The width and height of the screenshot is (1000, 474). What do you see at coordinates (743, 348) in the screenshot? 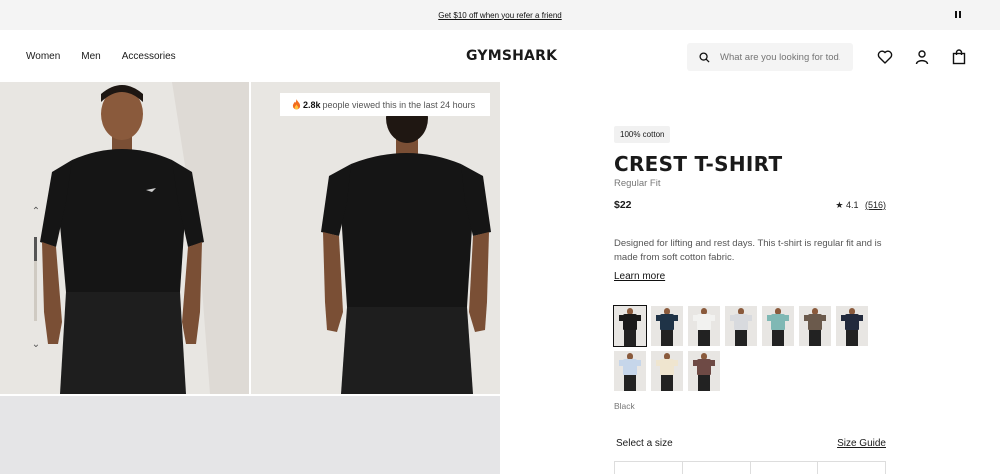
I see `color-swatches` at bounding box center [743, 348].